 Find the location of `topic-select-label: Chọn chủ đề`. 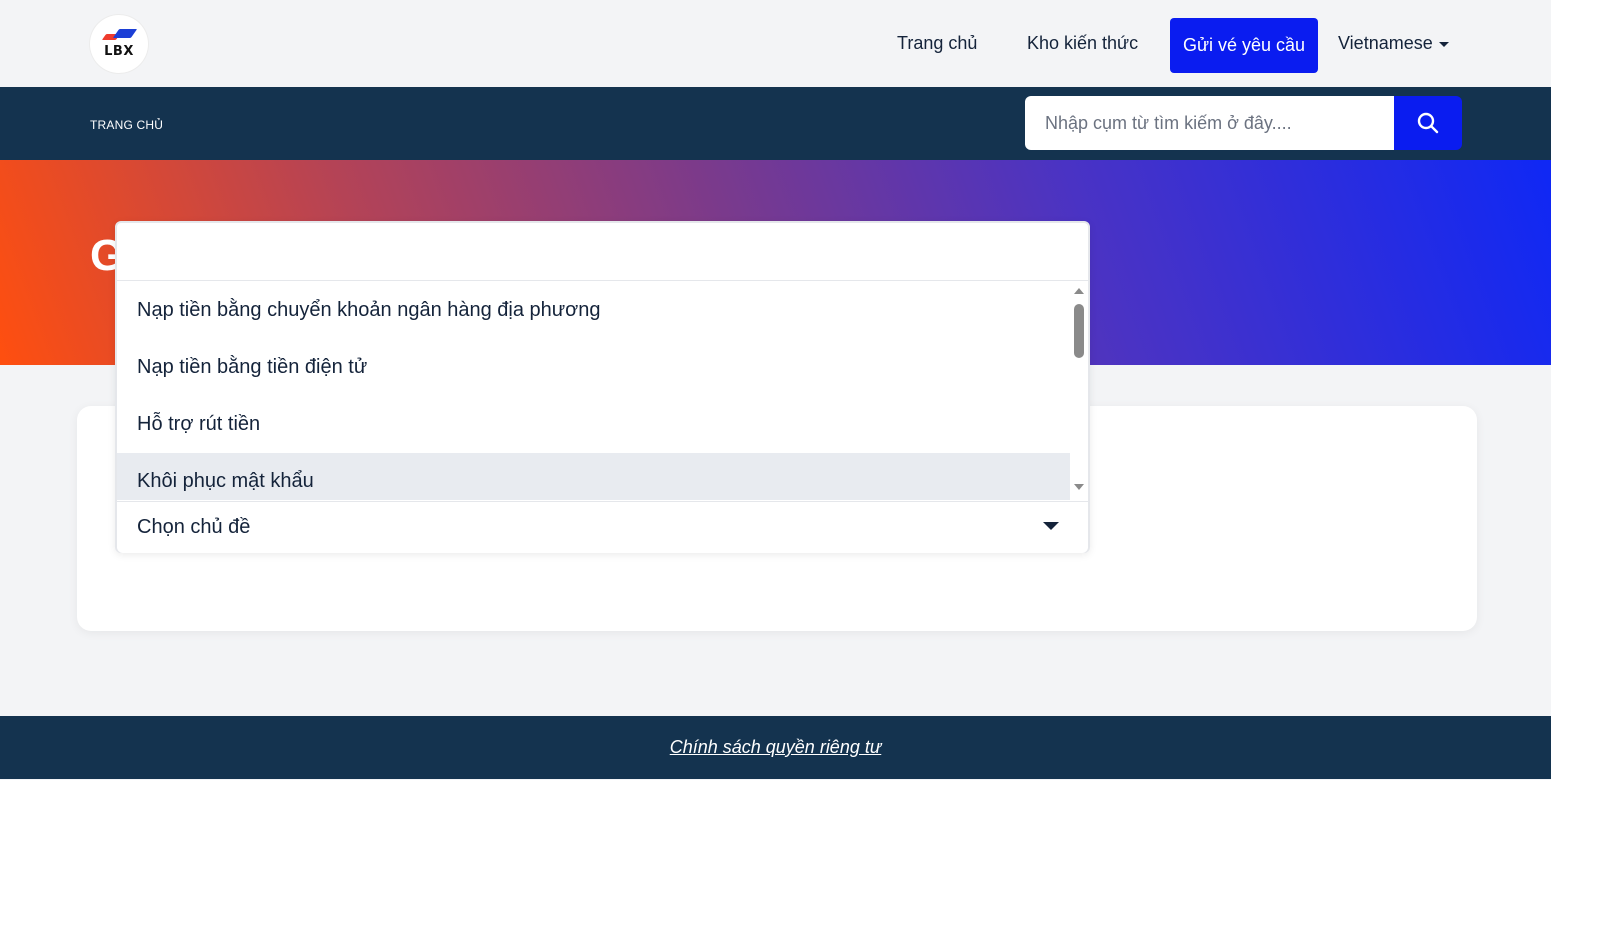

topic-select-label: Chọn chủ đề is located at coordinates (194, 527).